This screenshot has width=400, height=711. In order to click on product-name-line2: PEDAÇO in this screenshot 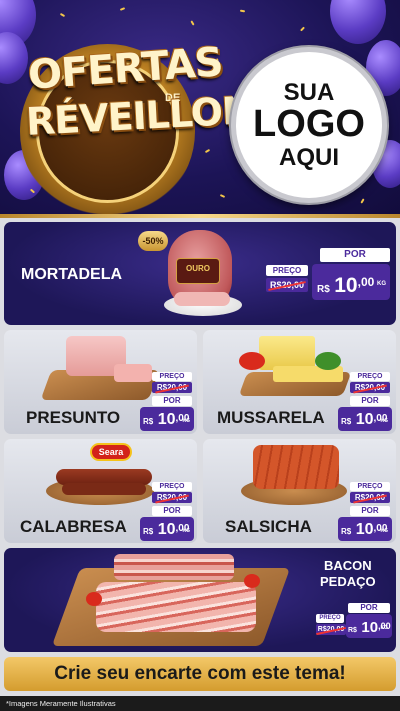, I will do `click(348, 581)`.